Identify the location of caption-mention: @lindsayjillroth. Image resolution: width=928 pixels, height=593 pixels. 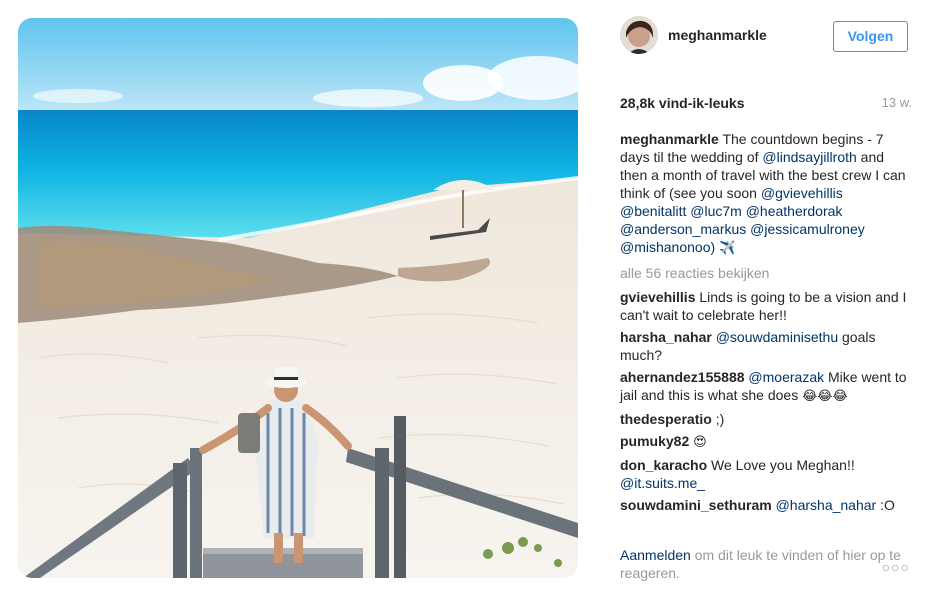
(809, 157).